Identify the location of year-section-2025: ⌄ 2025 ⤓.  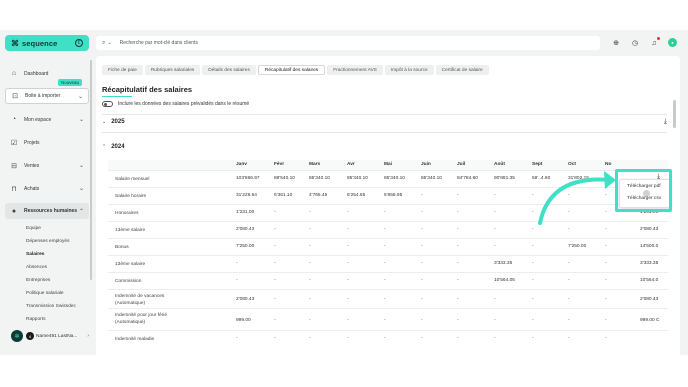
(384, 122).